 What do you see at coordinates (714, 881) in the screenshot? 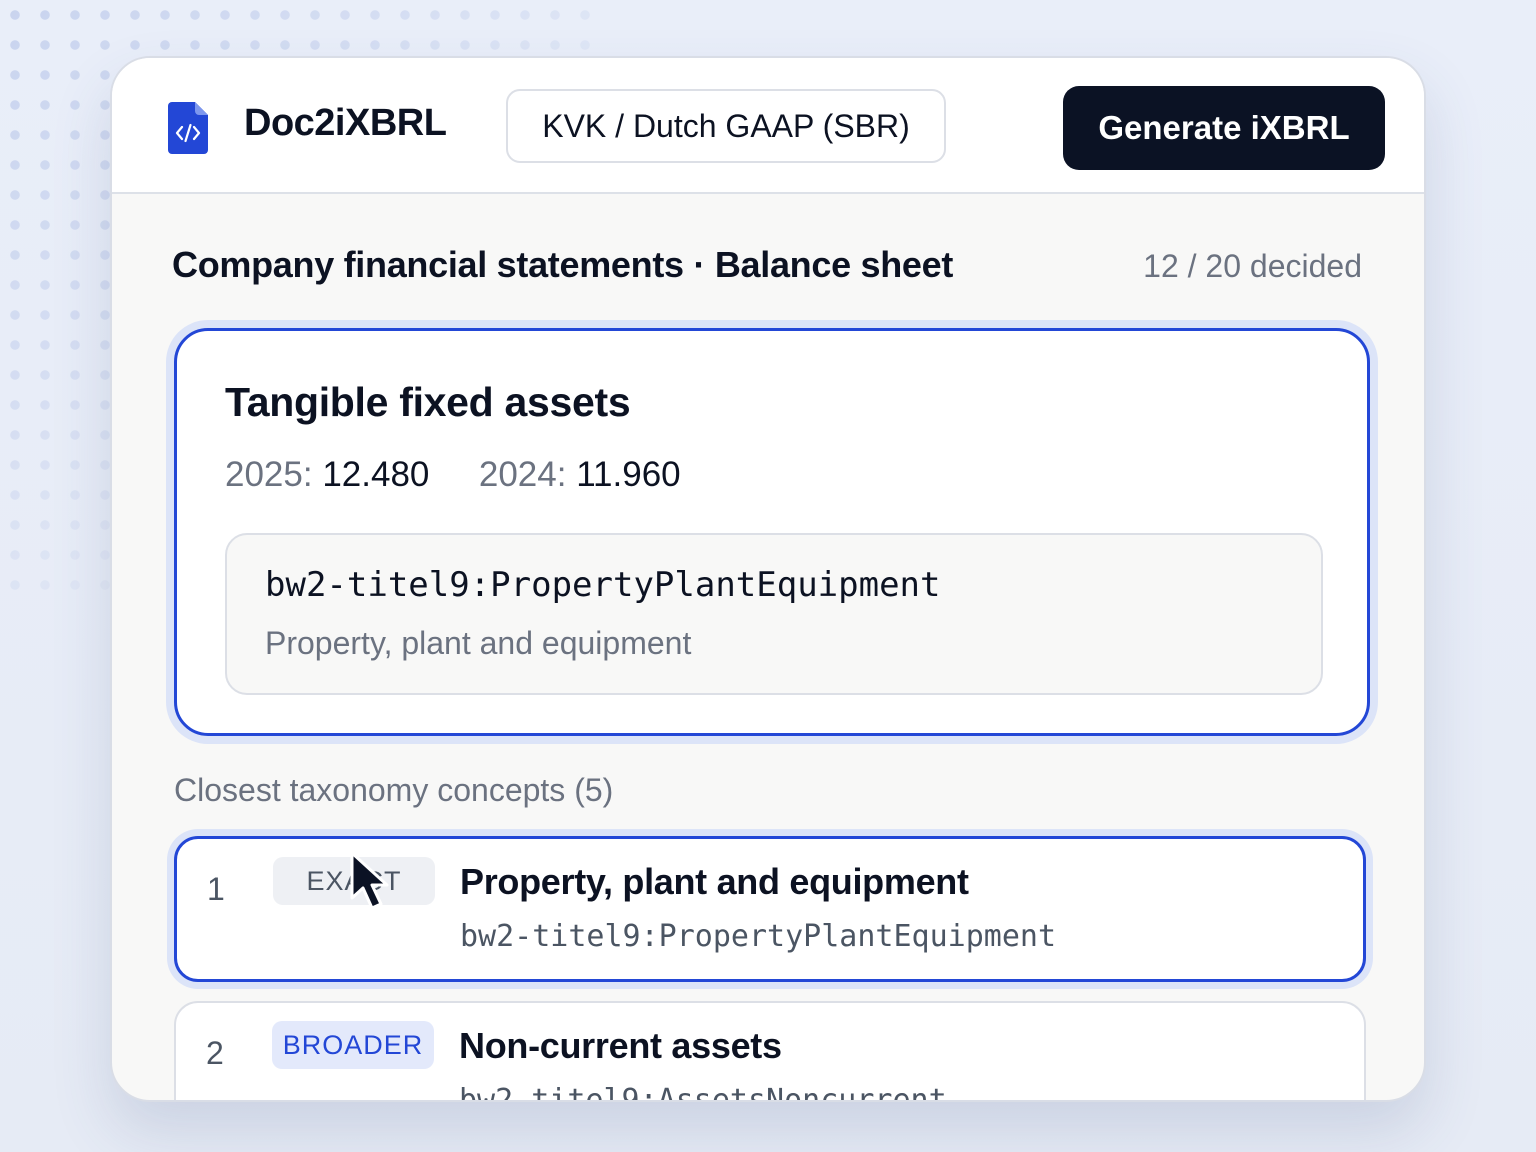
I see `candidate-name: Property, plant and equipment` at bounding box center [714, 881].